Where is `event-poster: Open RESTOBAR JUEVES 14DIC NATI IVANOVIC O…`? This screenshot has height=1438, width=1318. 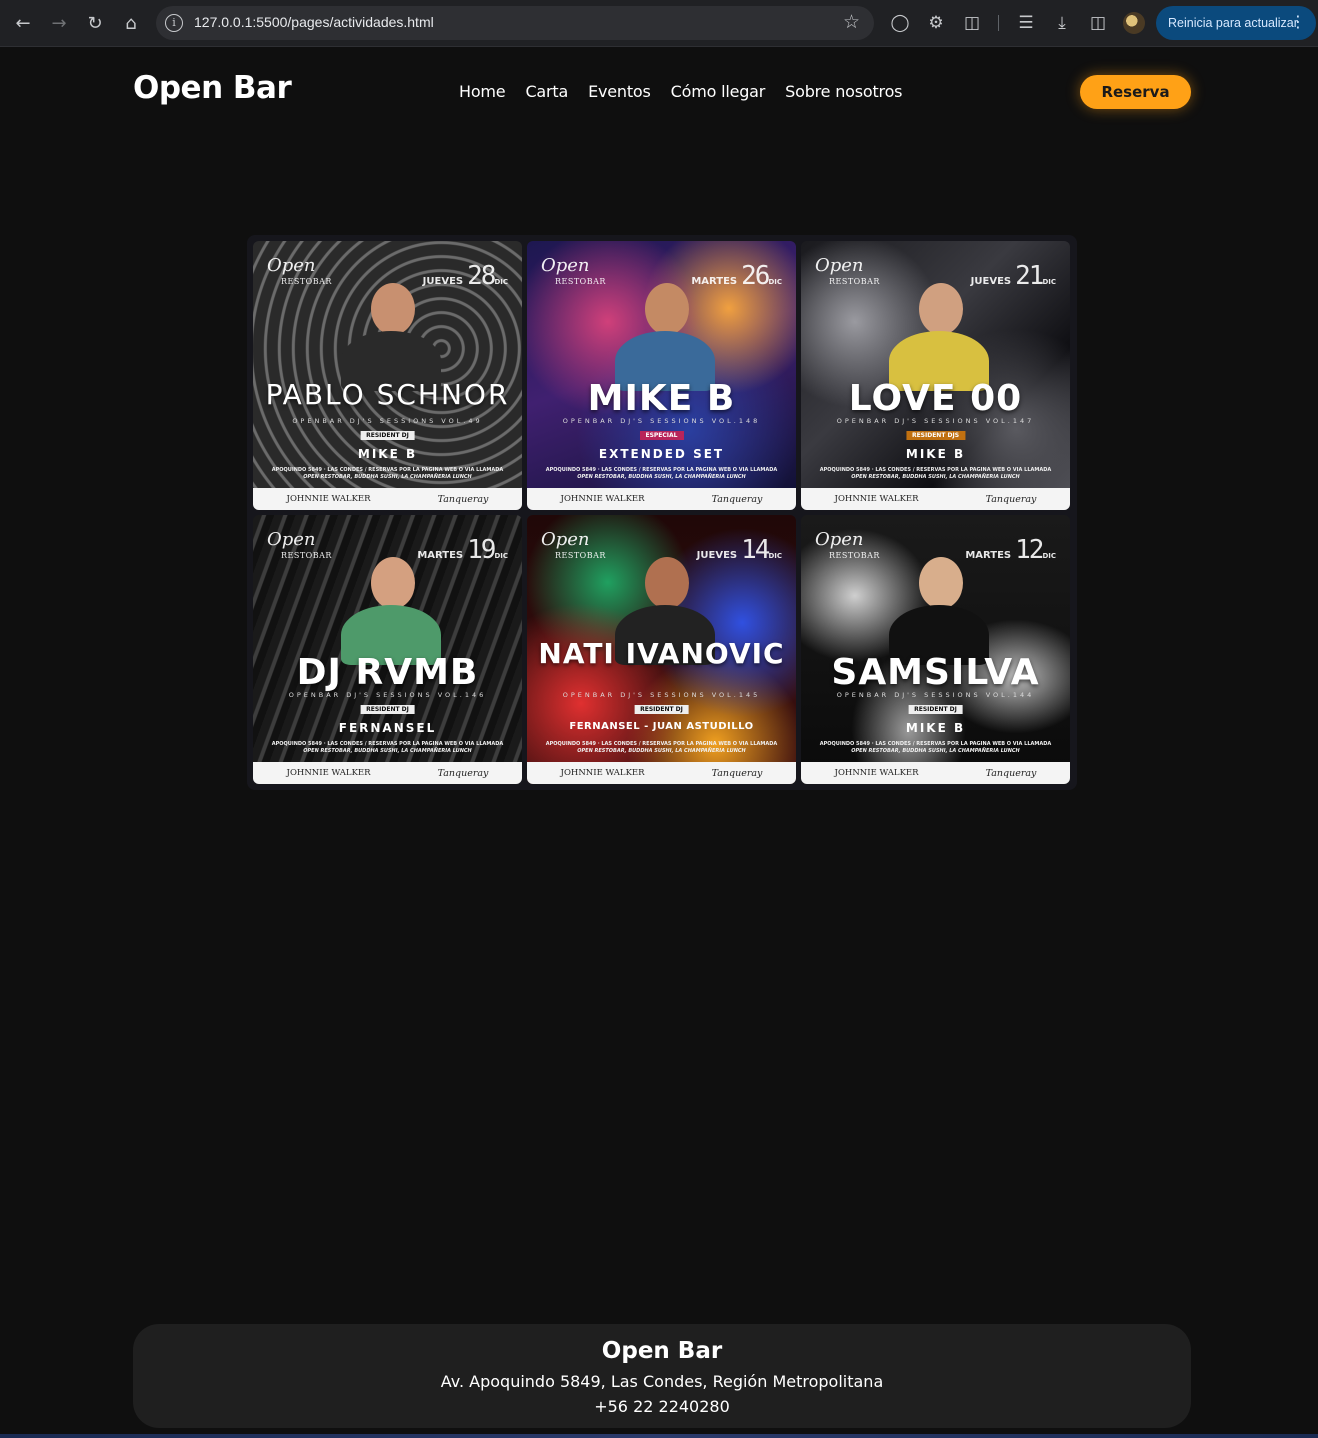
event-poster: Open RESTOBAR JUEVES 14DIC NATI IVANOVIC O… is located at coordinates (661, 649).